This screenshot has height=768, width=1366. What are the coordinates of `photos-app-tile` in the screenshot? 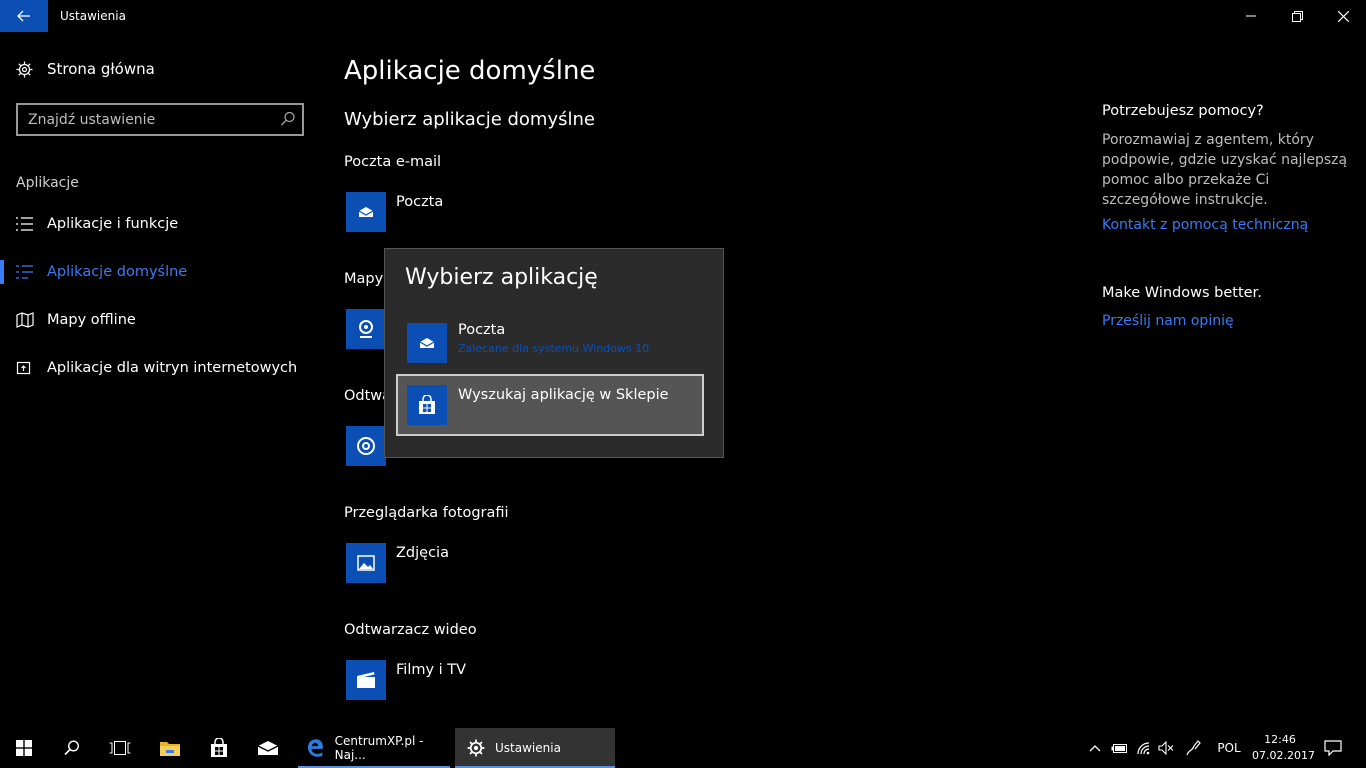 It's located at (366, 563).